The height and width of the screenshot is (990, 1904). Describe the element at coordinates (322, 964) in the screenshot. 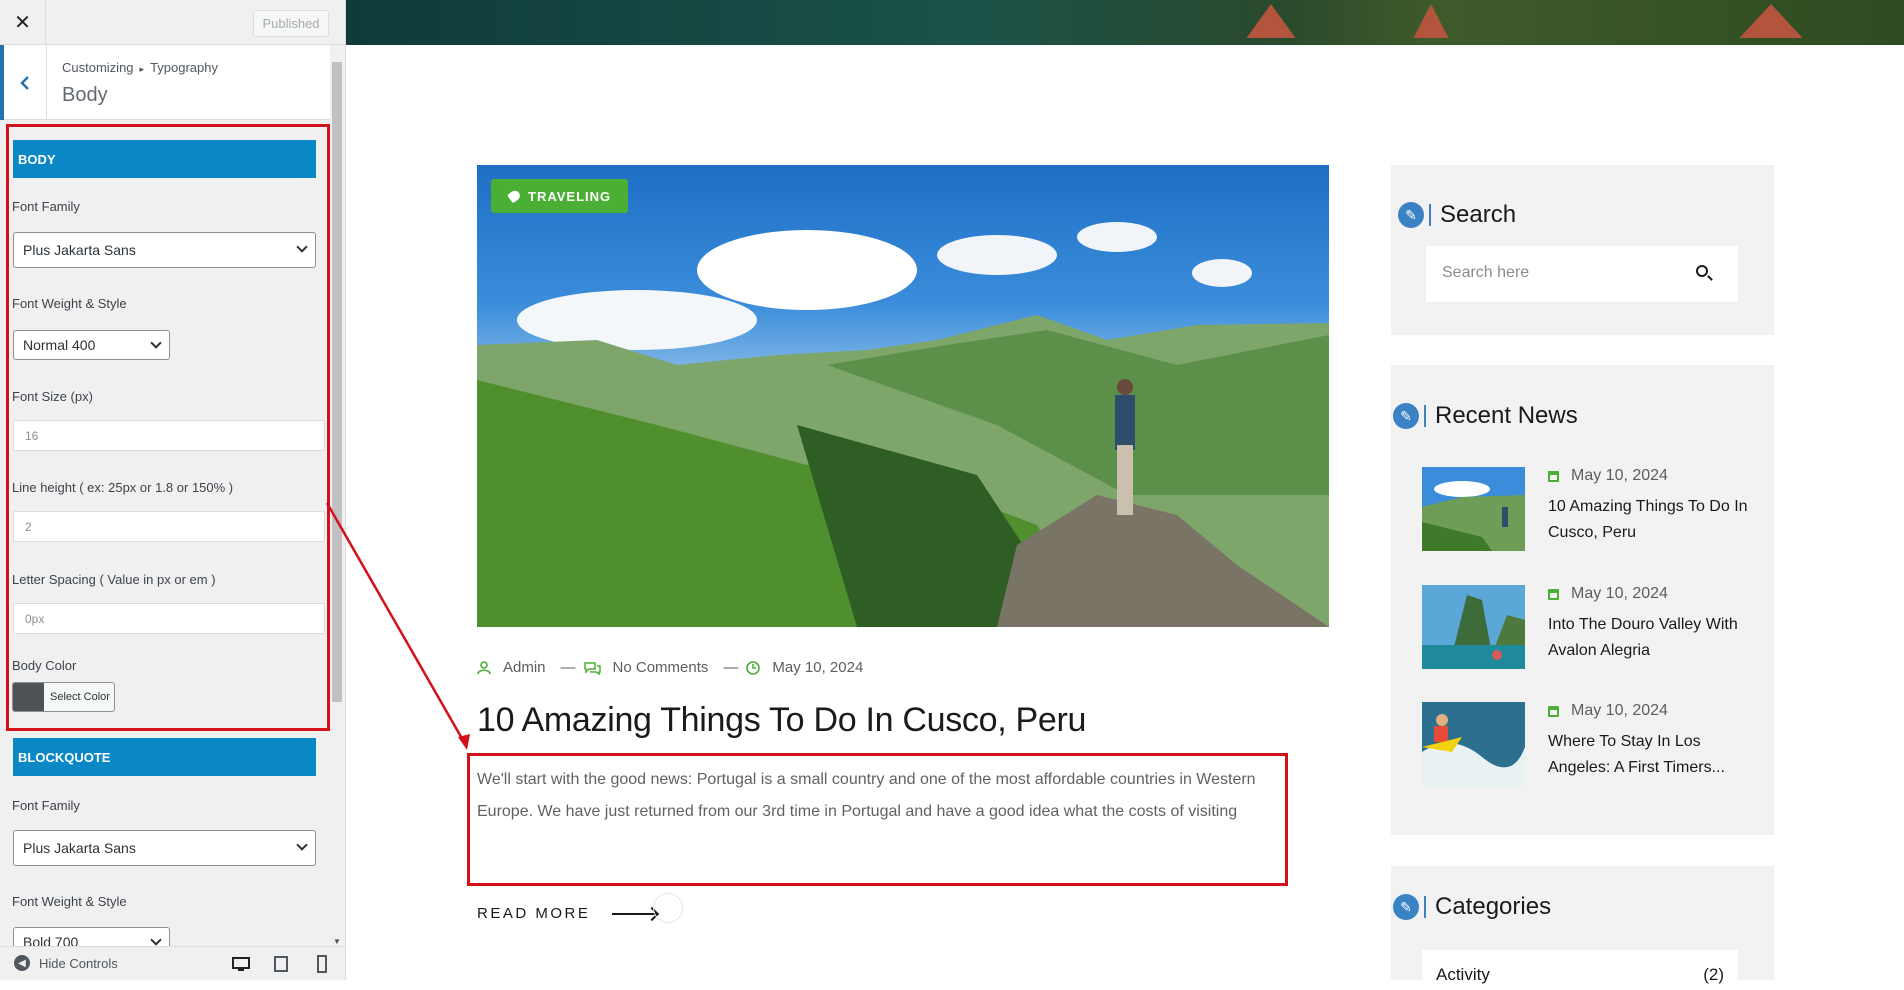

I see `mobile-icon` at that location.